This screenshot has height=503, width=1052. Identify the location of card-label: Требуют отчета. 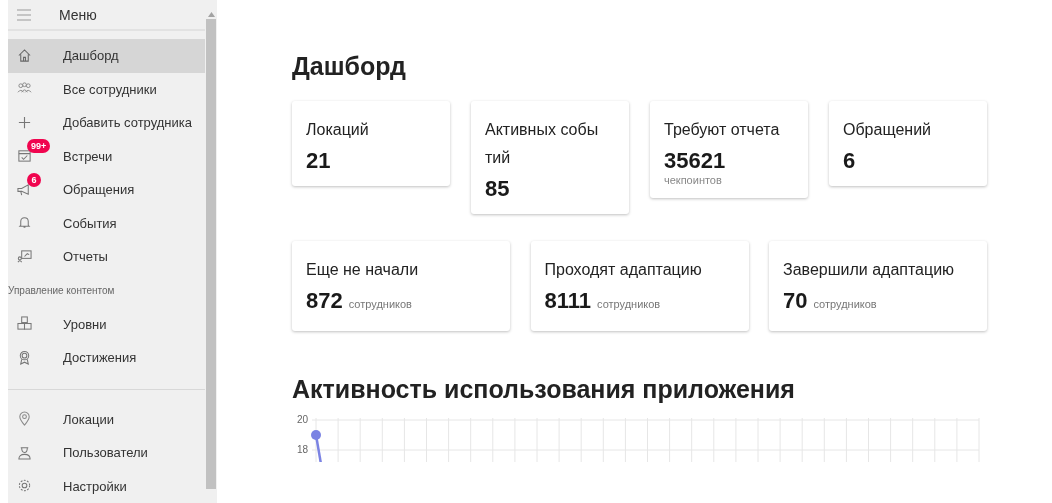
(722, 130).